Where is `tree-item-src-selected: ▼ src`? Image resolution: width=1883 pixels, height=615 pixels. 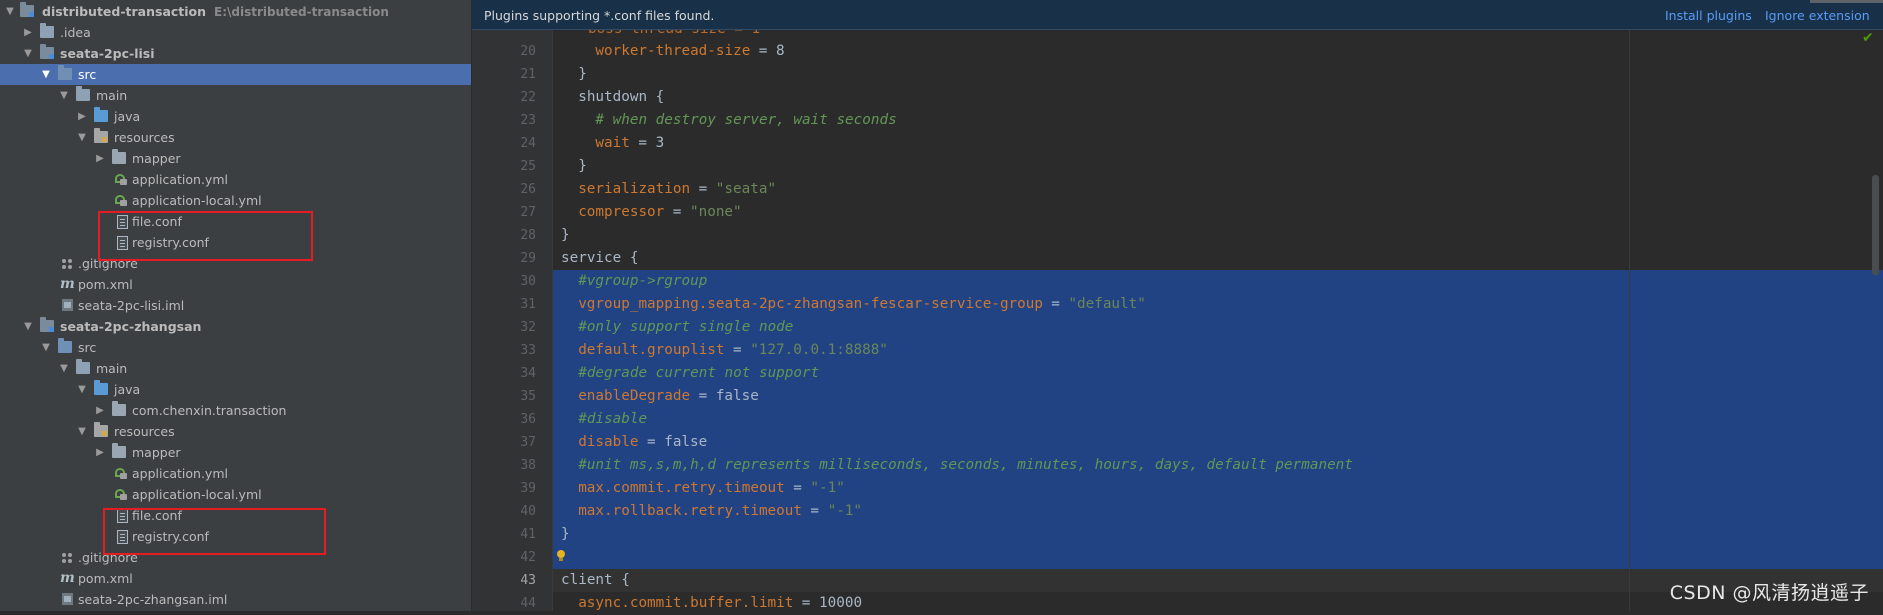 tree-item-src-selected: ▼ src is located at coordinates (235, 74).